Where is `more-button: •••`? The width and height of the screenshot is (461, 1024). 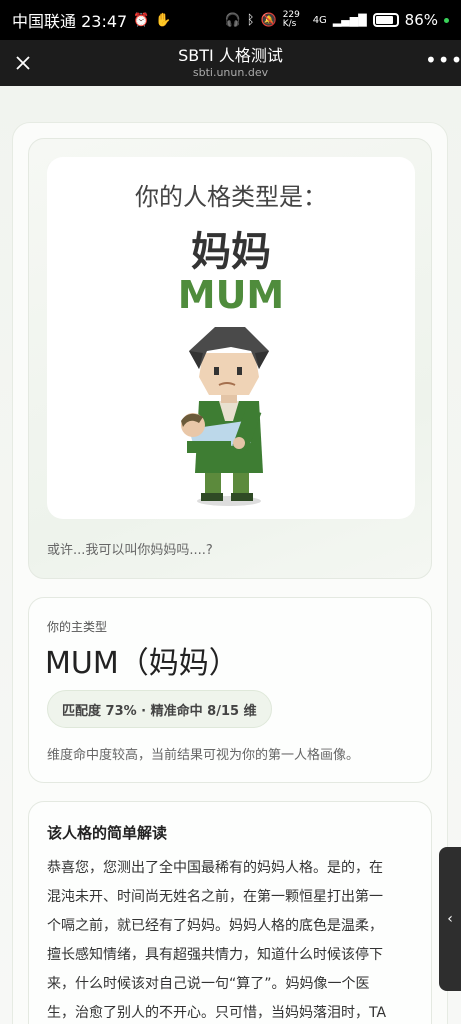
more-button: ••• is located at coordinates (443, 61).